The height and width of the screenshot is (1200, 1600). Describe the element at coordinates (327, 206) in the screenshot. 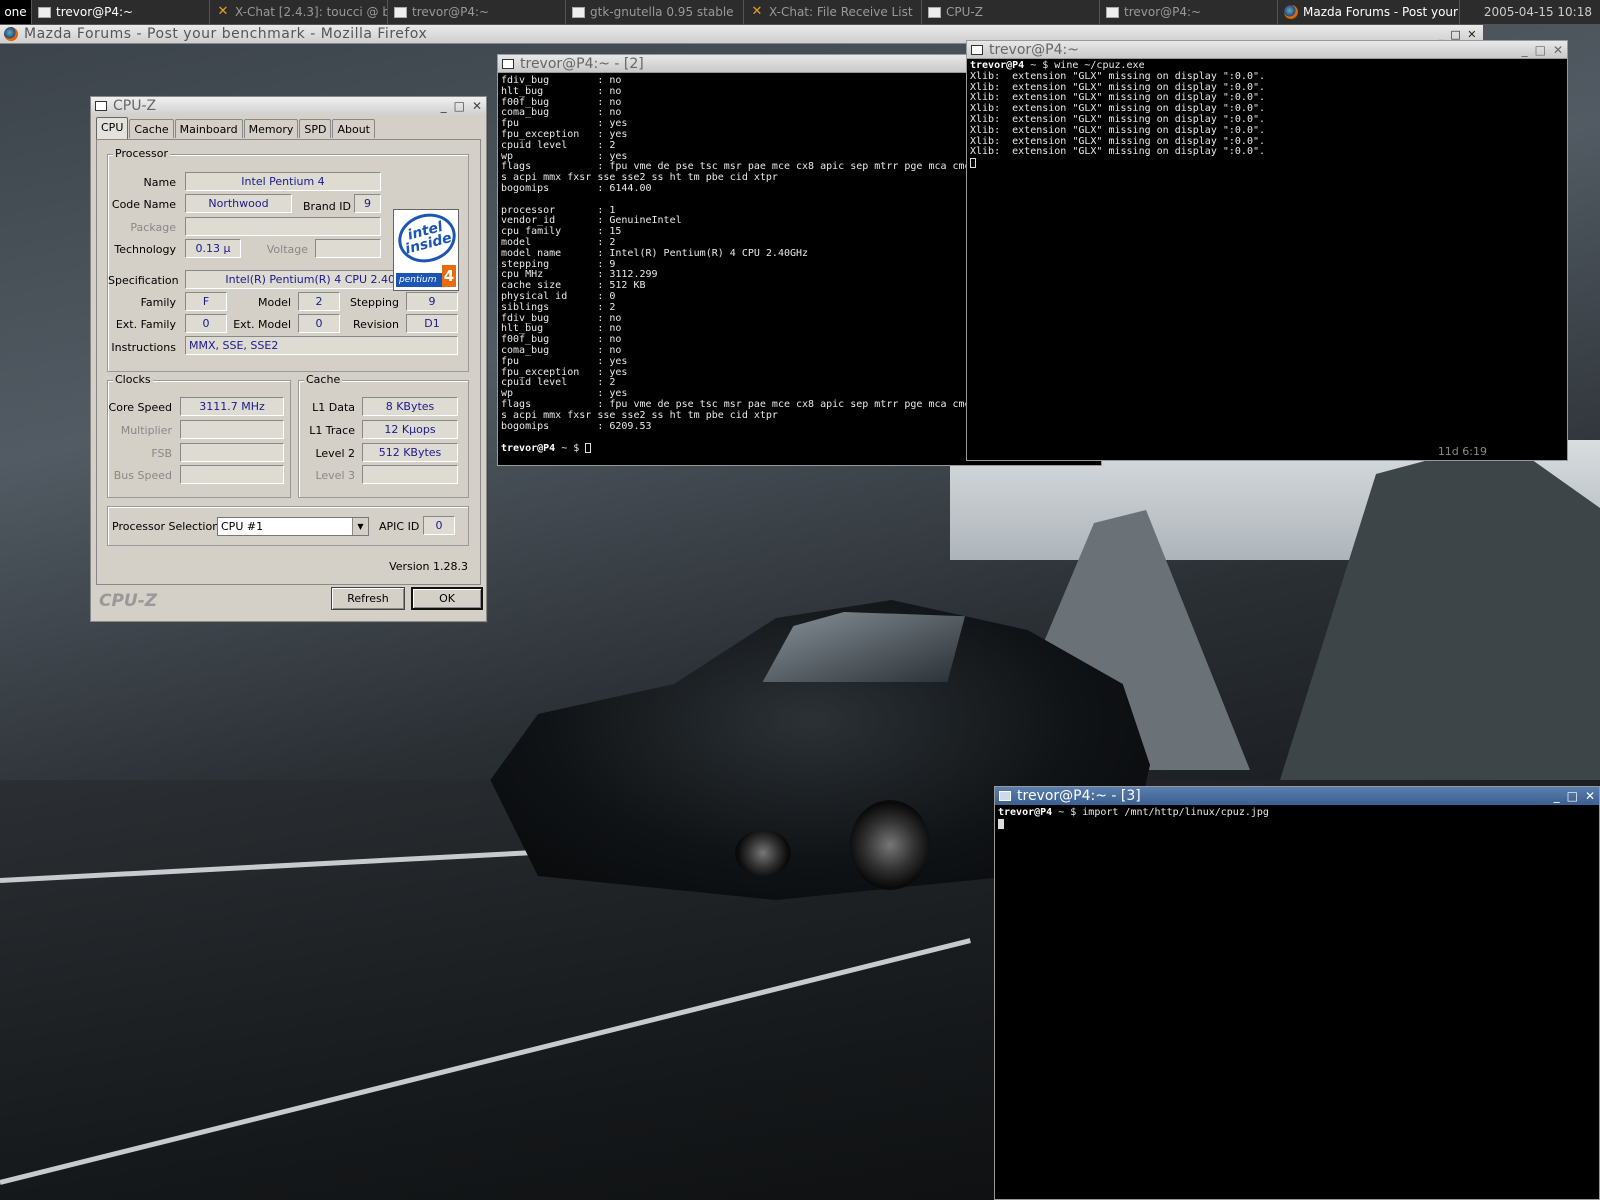

I see `brandid-label: Brand ID` at that location.